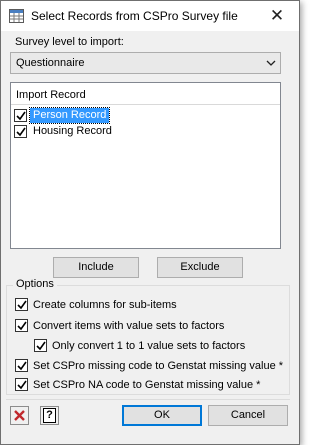 This screenshot has height=445, width=320. I want to click on list-item-label: Housing Record, so click(72, 131).